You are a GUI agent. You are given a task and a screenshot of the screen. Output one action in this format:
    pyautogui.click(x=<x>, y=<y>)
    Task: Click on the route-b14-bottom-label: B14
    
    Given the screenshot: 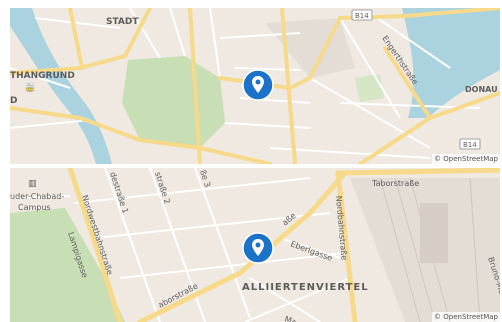 What is the action you would take?
    pyautogui.click(x=470, y=145)
    